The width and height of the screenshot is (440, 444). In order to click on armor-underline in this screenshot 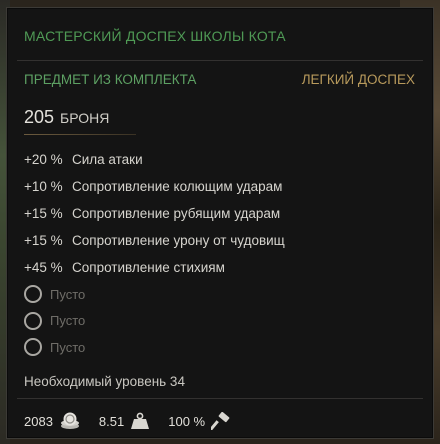, I will do `click(80, 134)`.